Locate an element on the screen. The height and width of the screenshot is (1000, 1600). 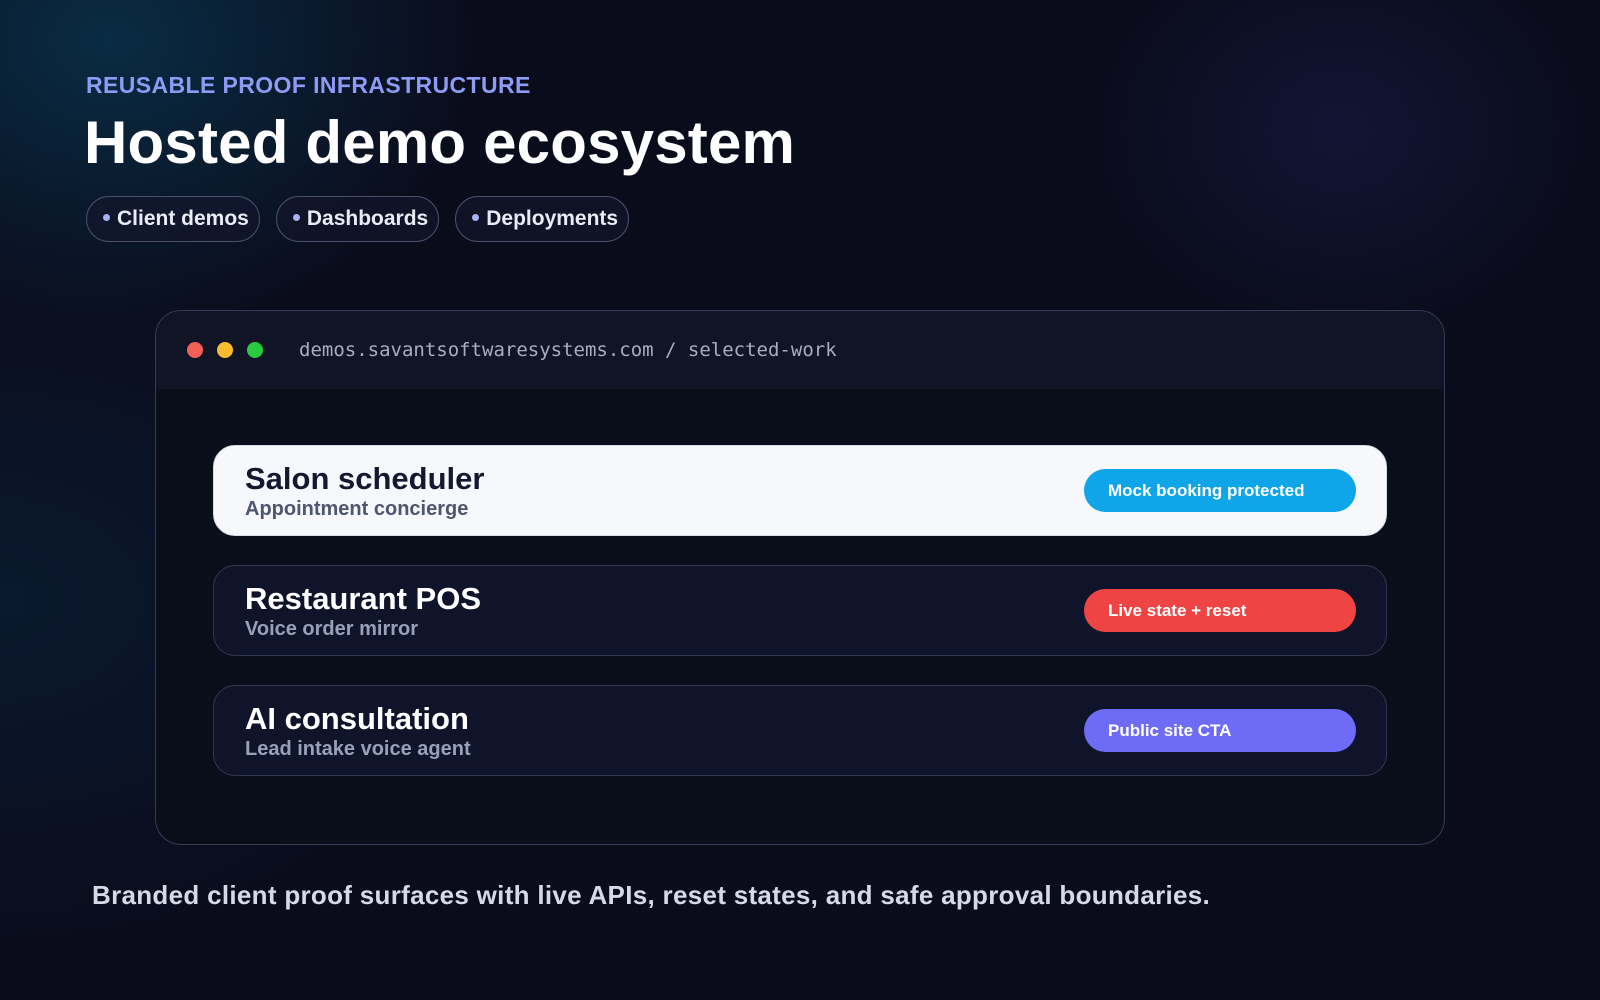
pill-label: Dashboards is located at coordinates (367, 218).